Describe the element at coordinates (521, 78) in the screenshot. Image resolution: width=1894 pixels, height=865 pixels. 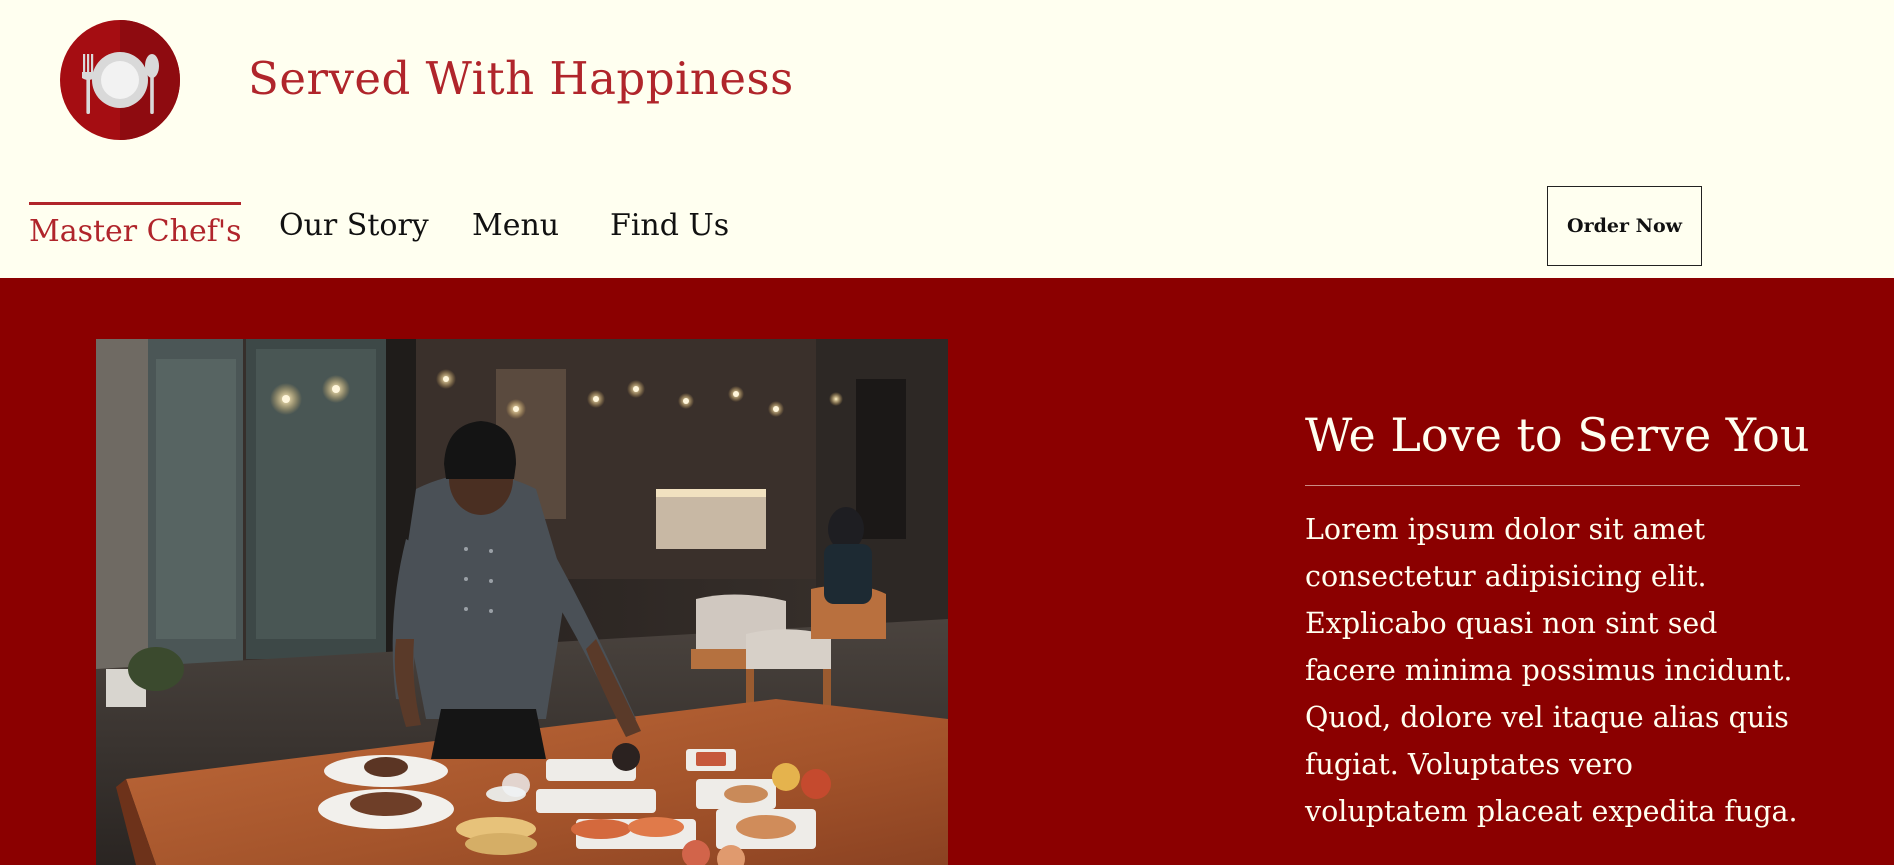
I see `site-title: Served With Happiness` at that location.